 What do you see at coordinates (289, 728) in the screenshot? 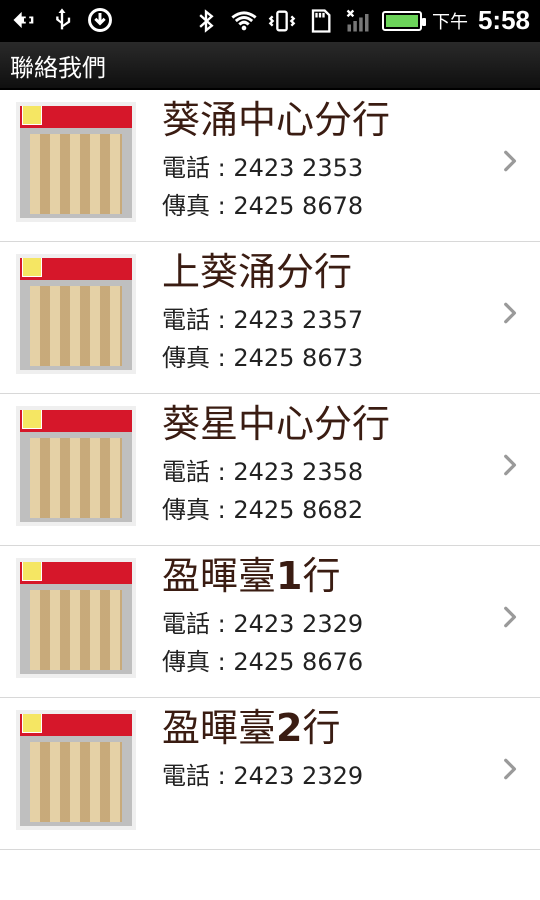
I see `branch-name-number: 2` at bounding box center [289, 728].